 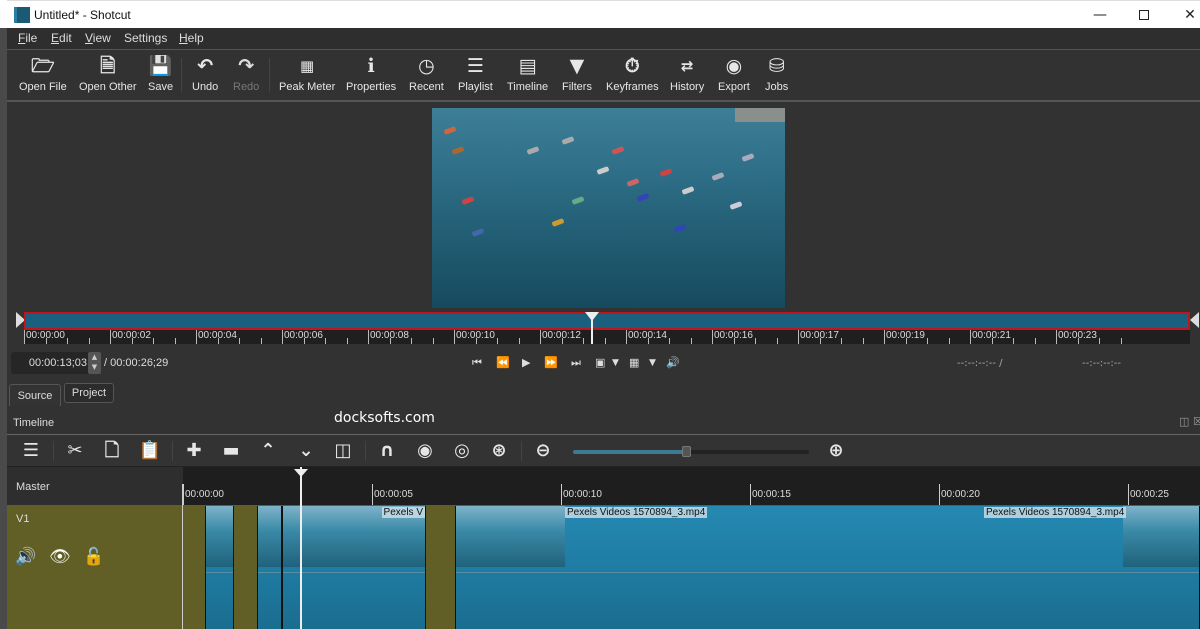 I want to click on timeline-clip: Pexels V, so click(x=354, y=567).